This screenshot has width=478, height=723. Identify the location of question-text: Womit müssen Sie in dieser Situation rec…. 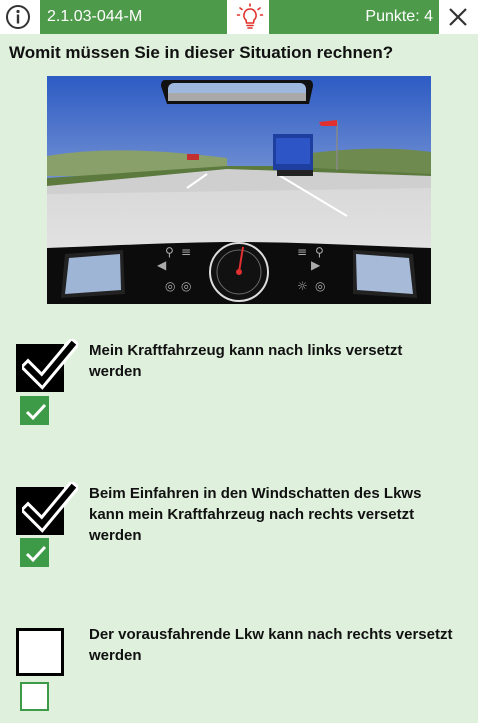
(201, 52).